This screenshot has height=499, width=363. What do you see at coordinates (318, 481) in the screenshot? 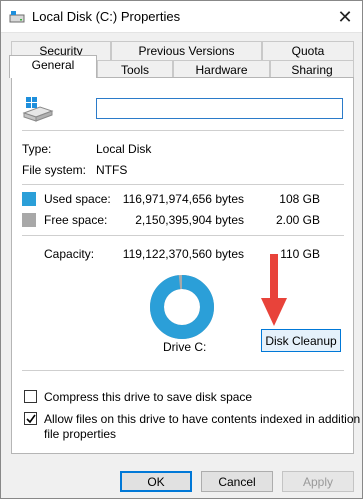
I see `apply-button: Apply` at bounding box center [318, 481].